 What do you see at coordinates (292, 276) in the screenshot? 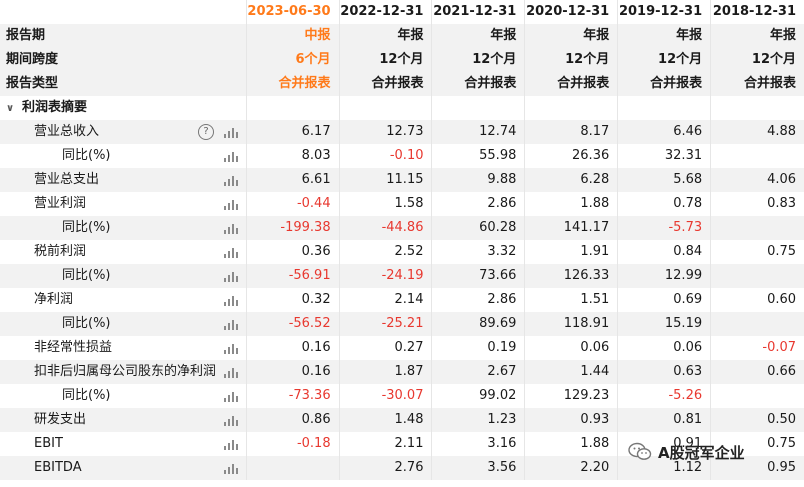
I see `value-cell: -56.91` at bounding box center [292, 276].